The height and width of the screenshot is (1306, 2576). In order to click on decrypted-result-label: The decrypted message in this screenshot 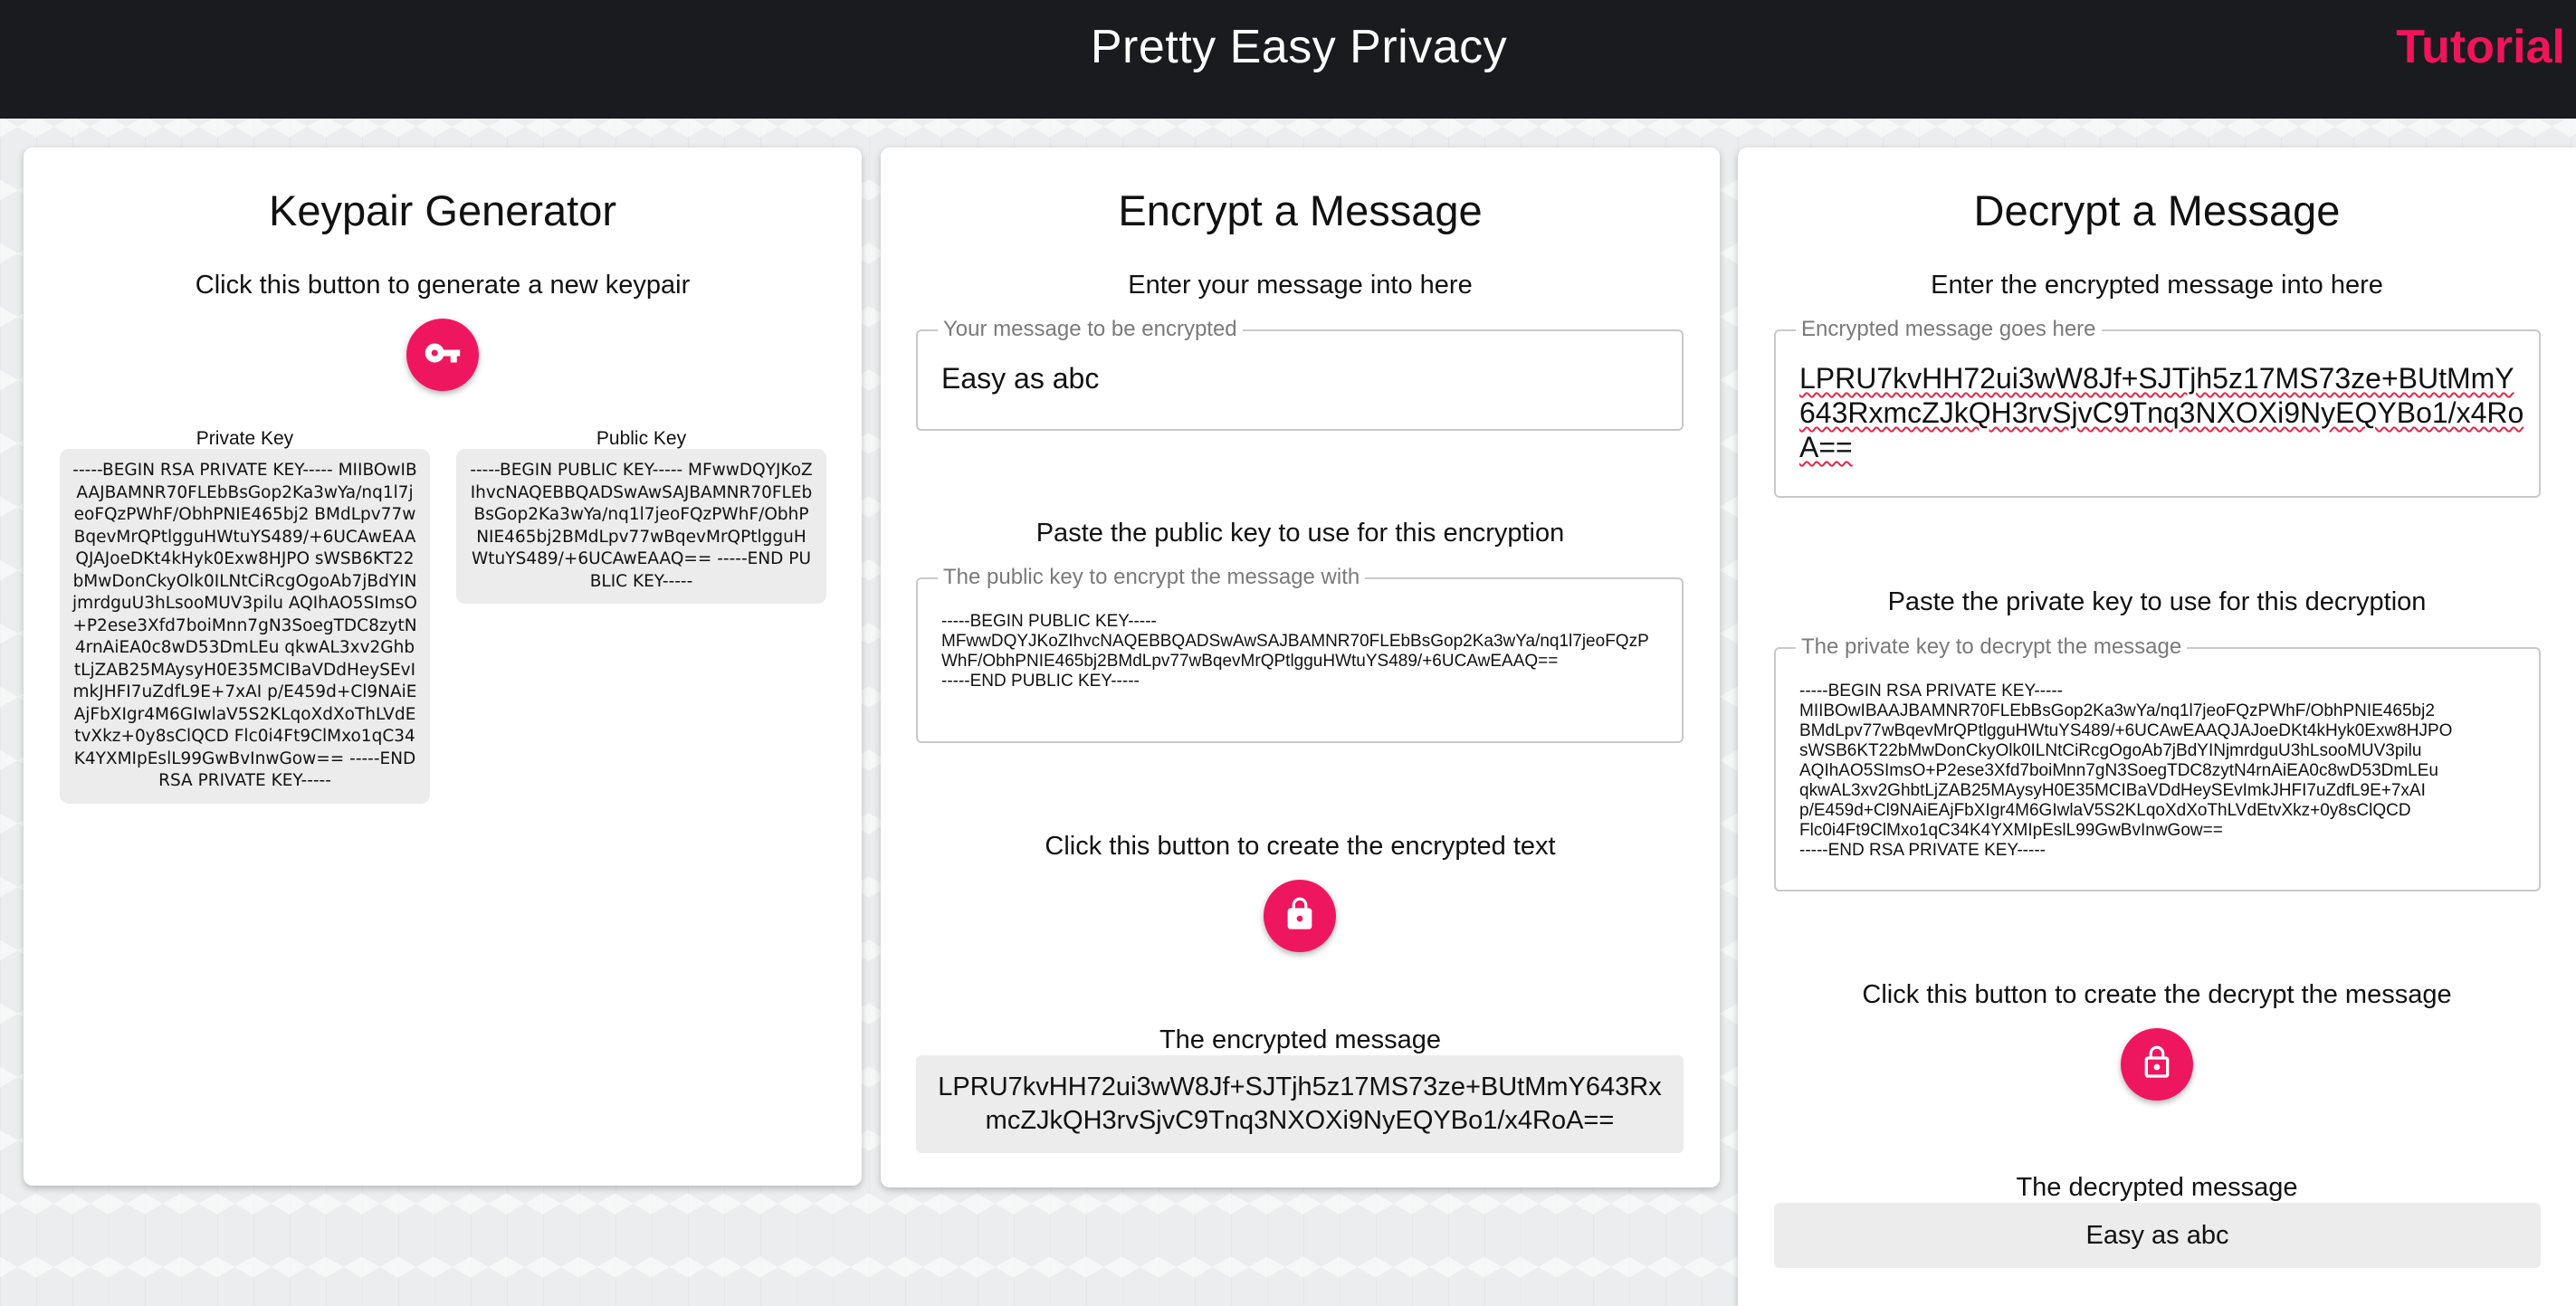, I will do `click(2157, 1187)`.